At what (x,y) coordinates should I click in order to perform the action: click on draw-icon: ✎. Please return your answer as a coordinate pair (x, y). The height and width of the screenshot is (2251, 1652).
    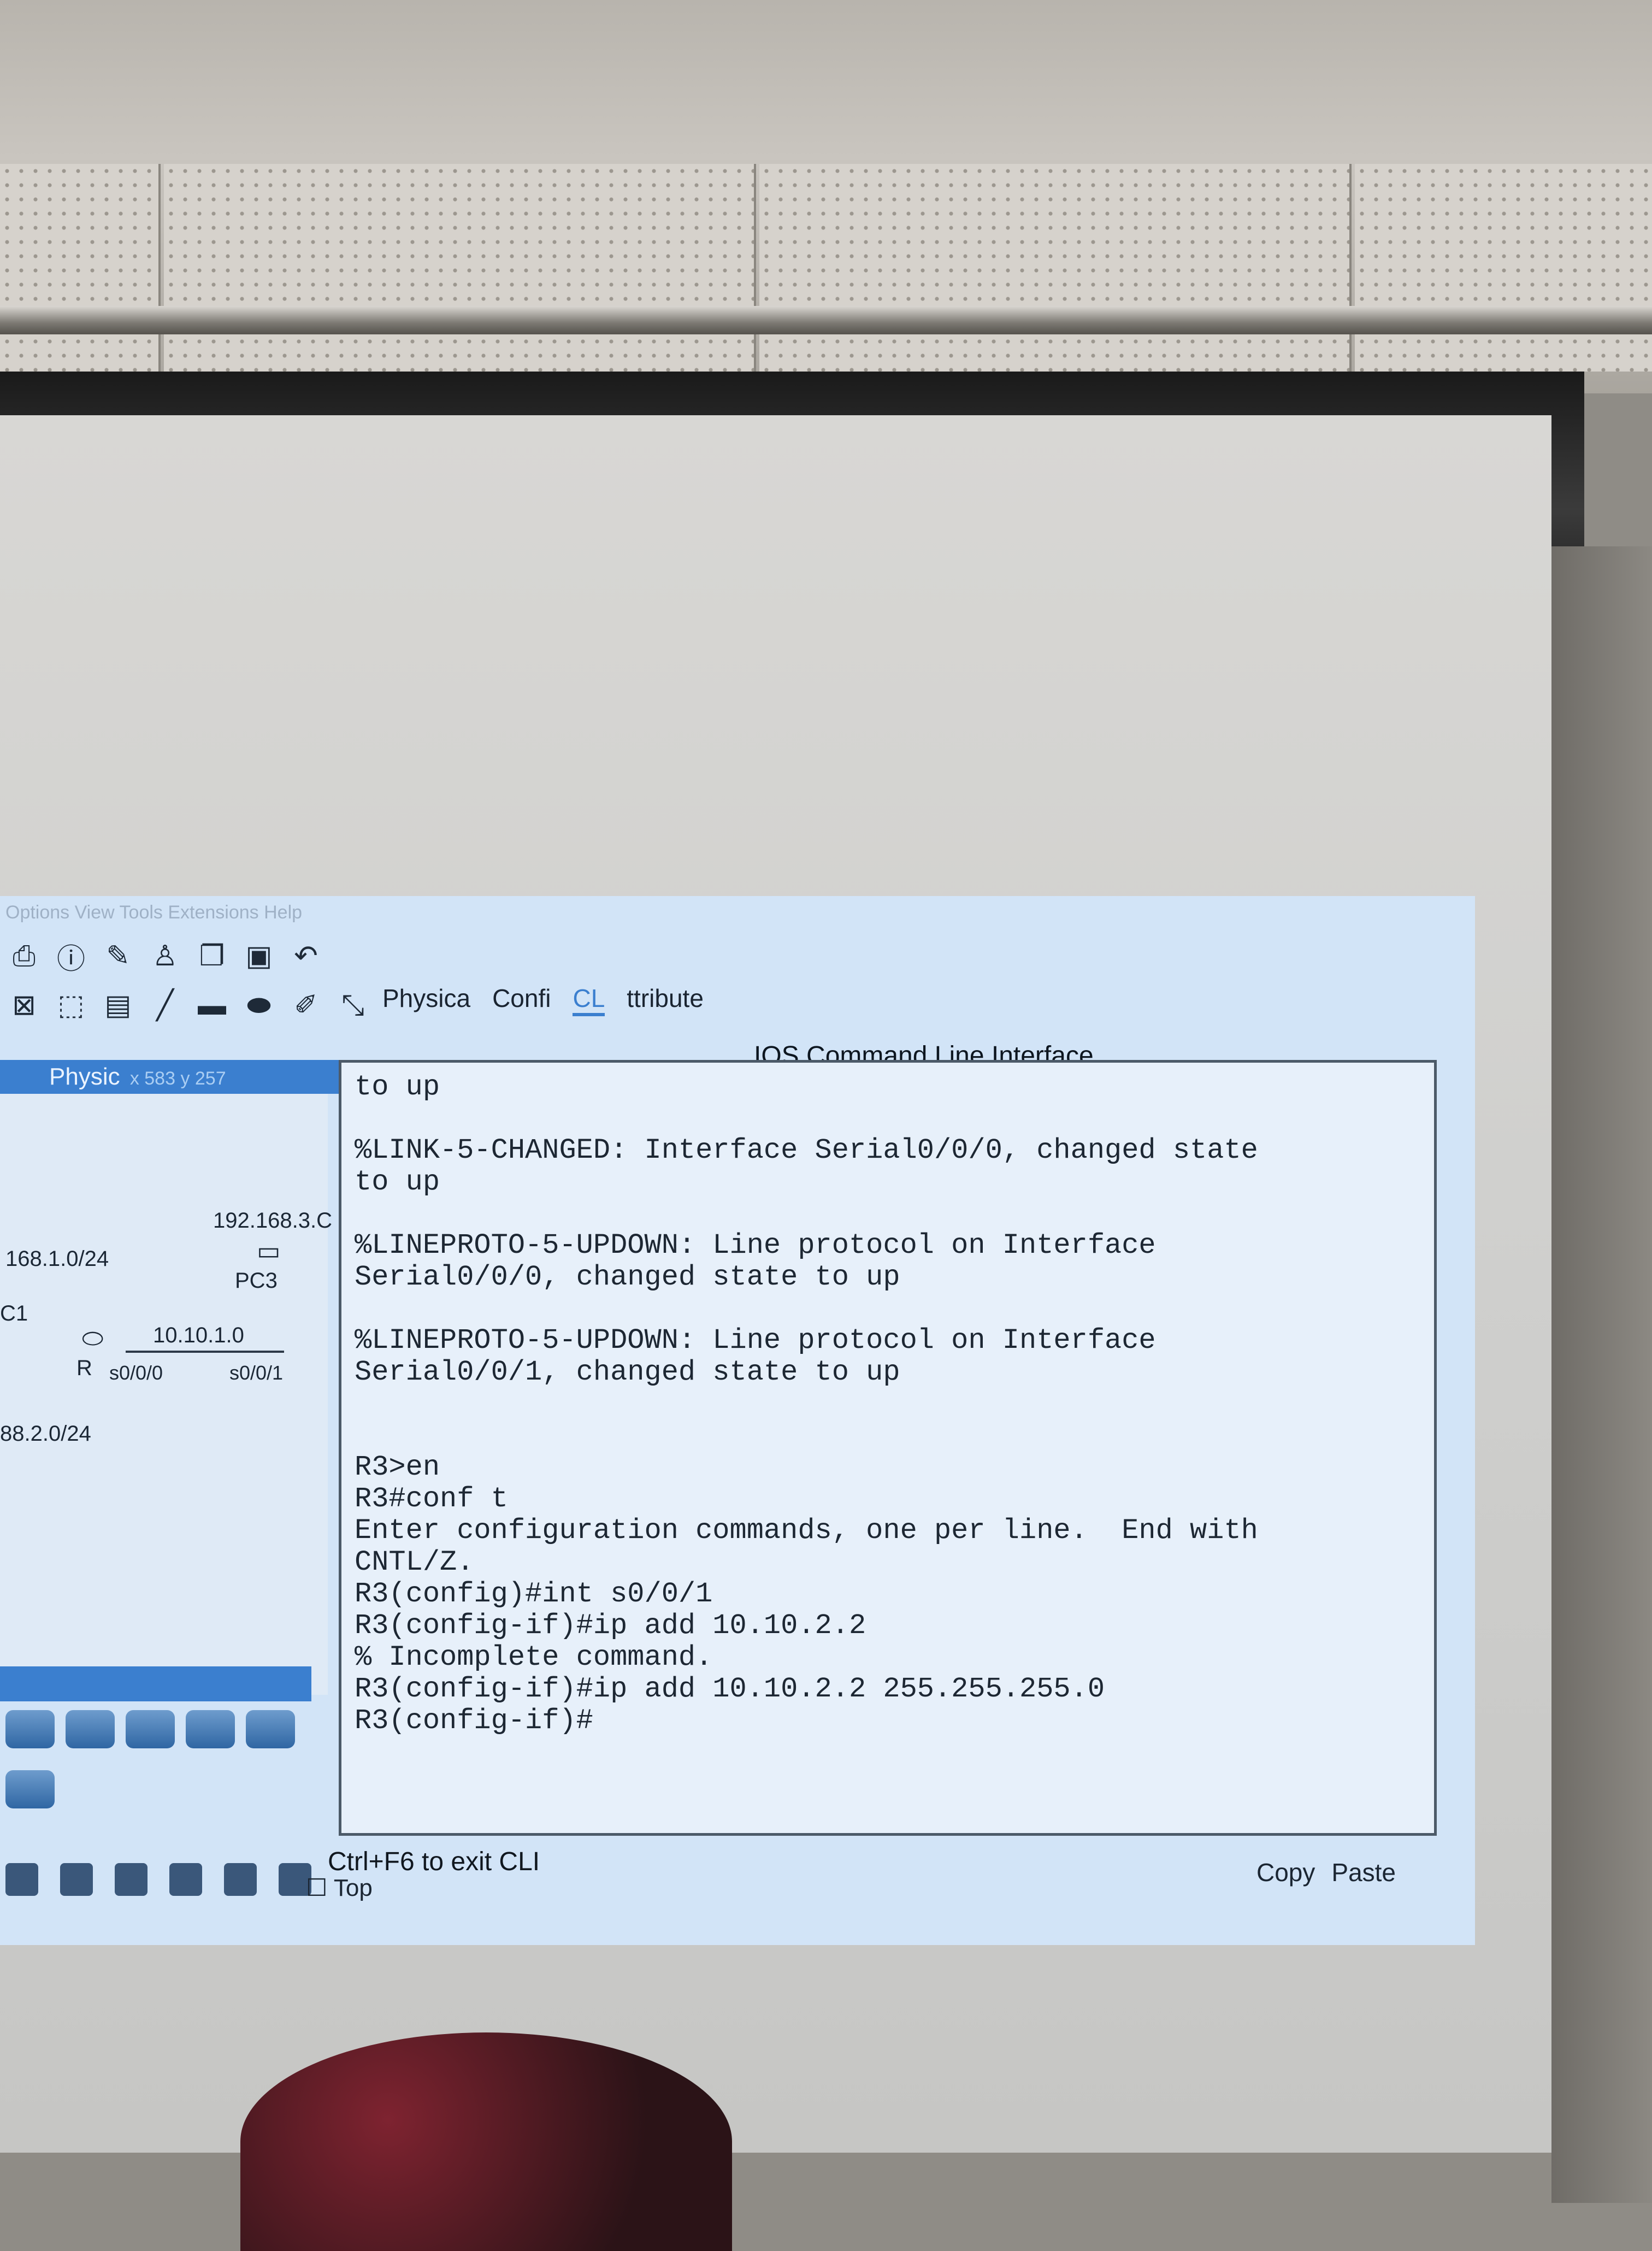
    Looking at the image, I should click on (118, 957).